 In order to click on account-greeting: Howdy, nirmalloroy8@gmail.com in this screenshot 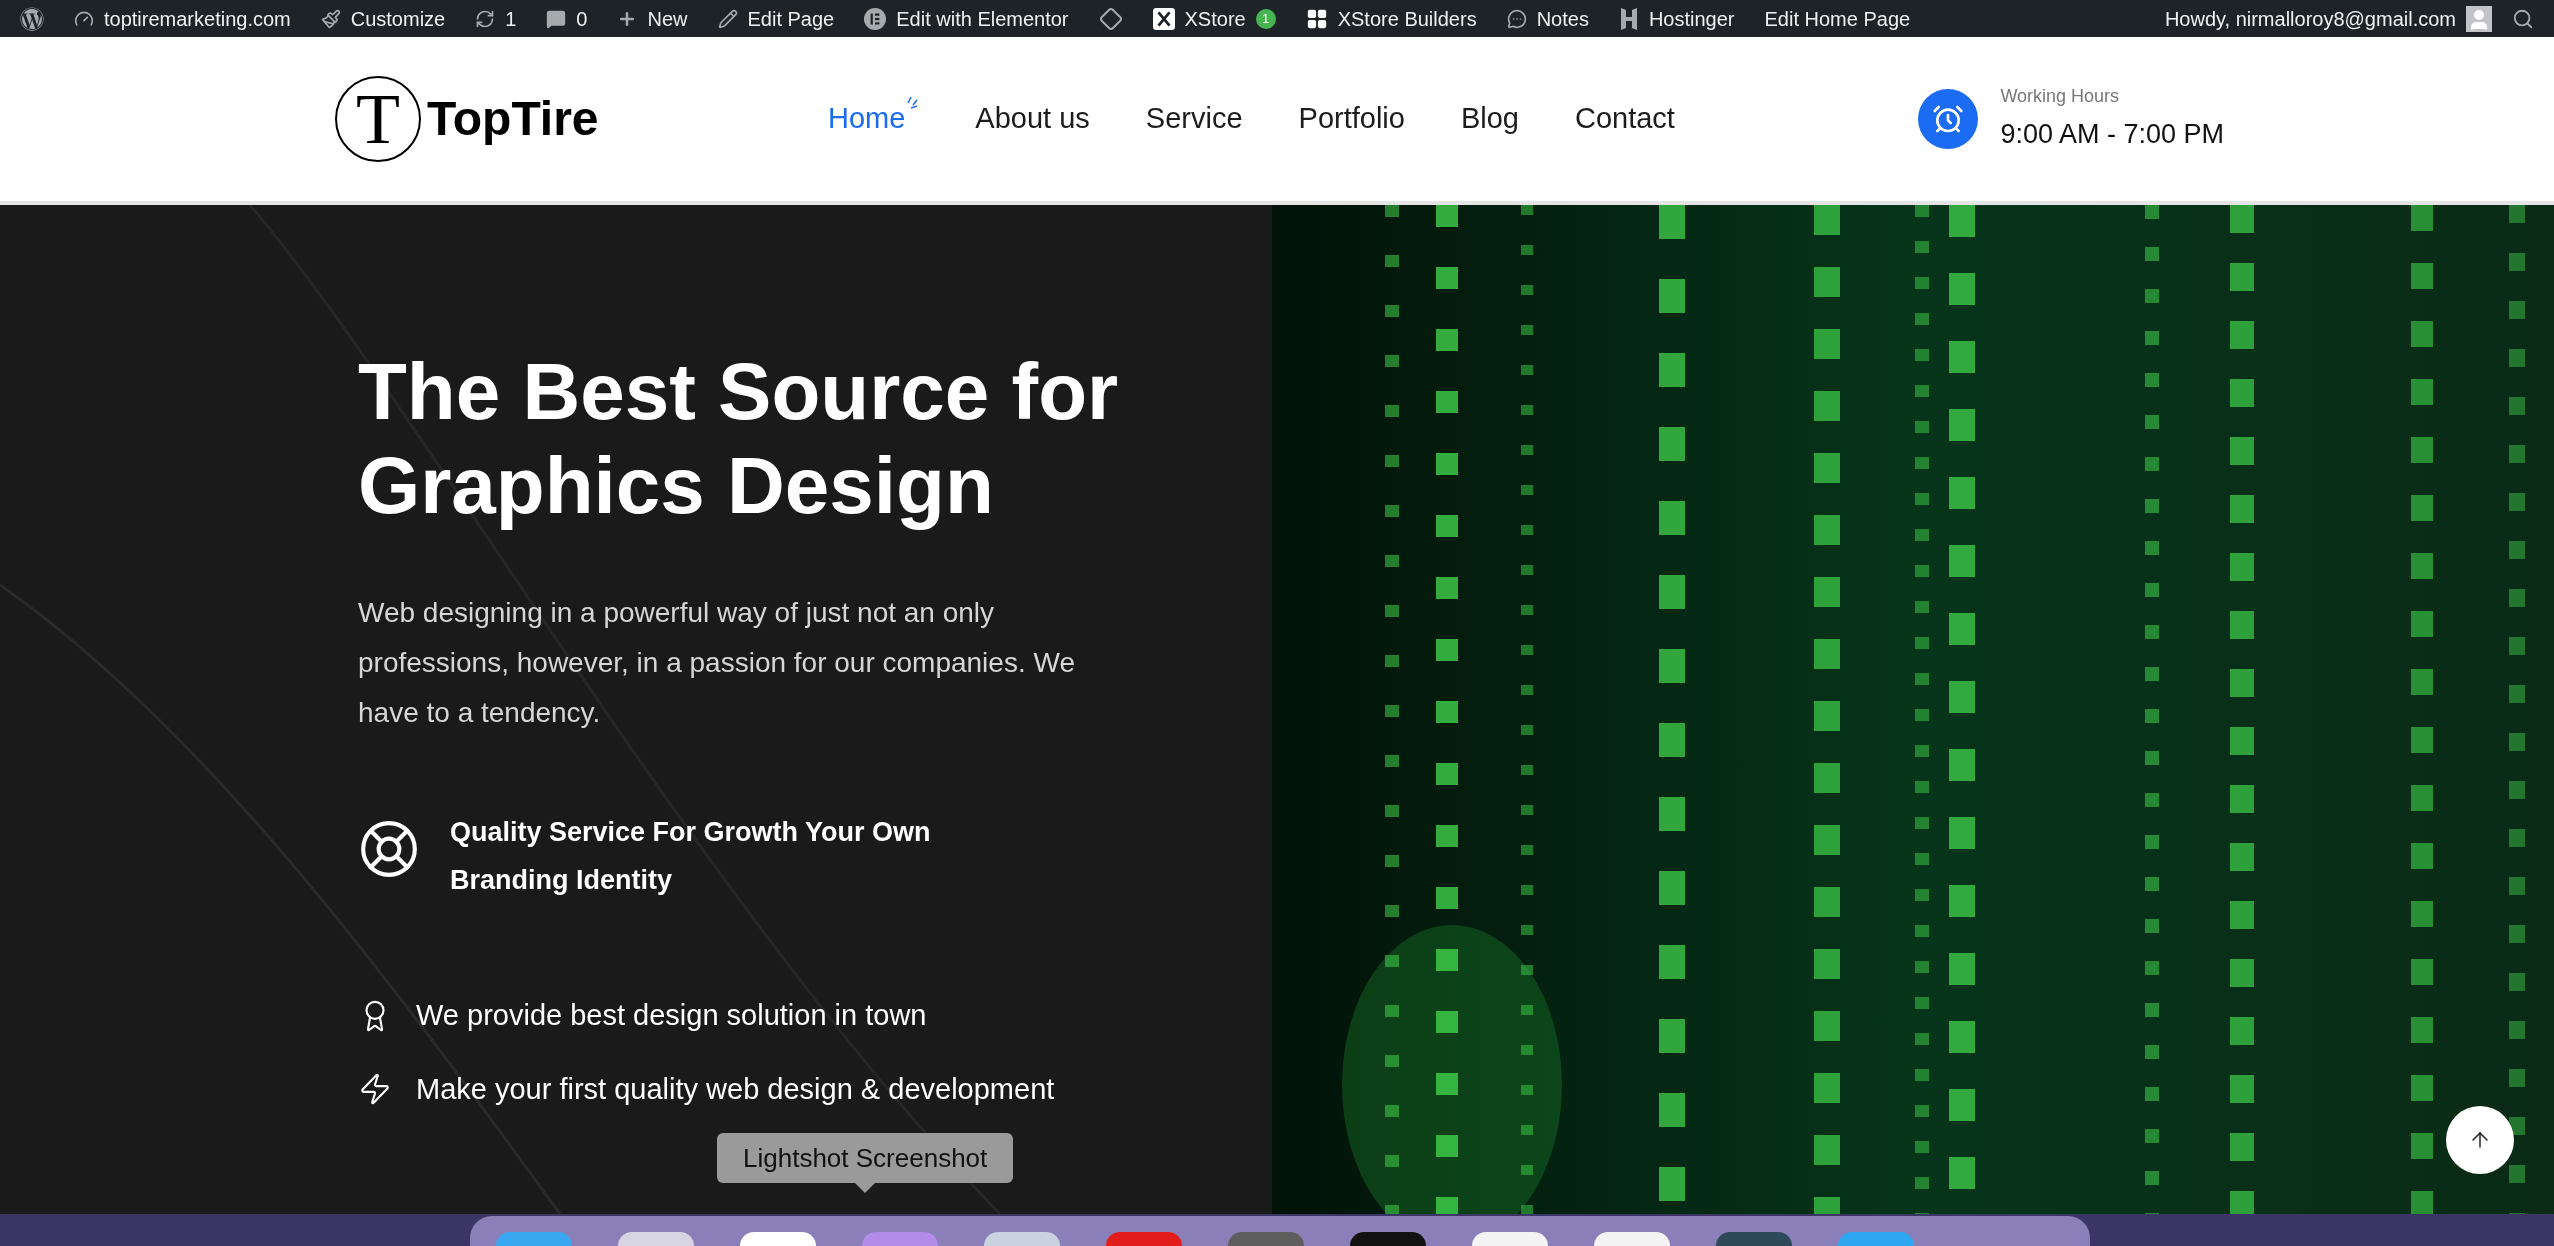, I will do `click(2310, 18)`.